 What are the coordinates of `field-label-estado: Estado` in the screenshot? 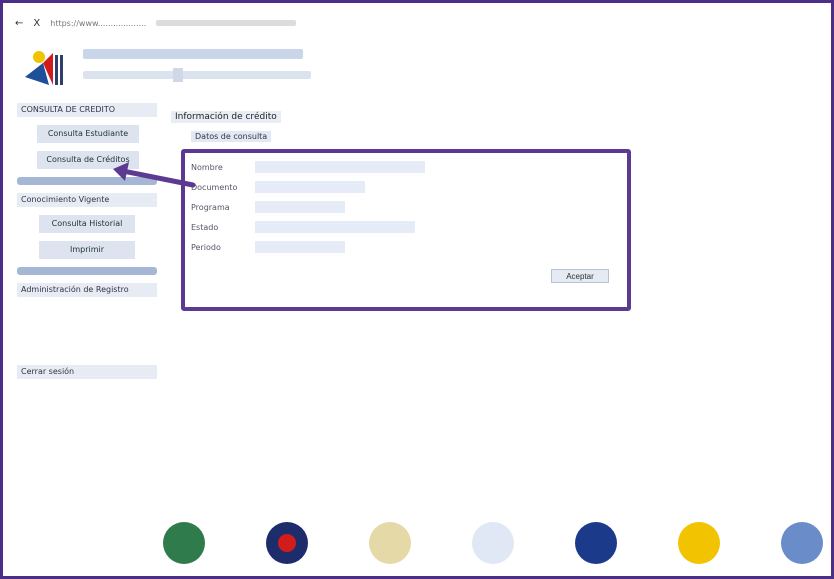 It's located at (205, 227).